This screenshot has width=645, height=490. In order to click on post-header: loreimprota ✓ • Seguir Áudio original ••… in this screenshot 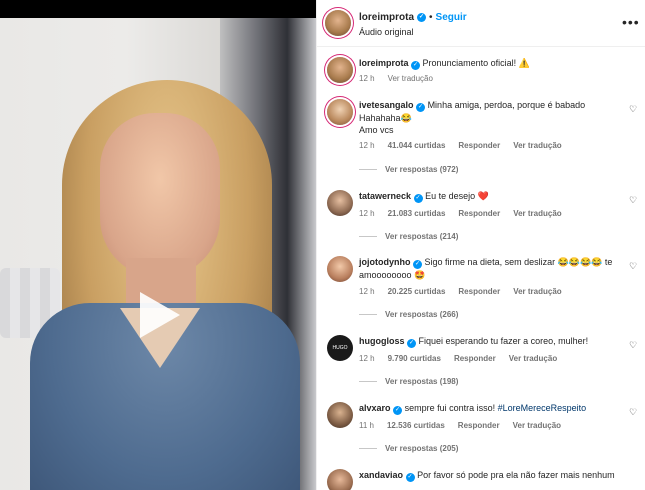, I will do `click(481, 23)`.